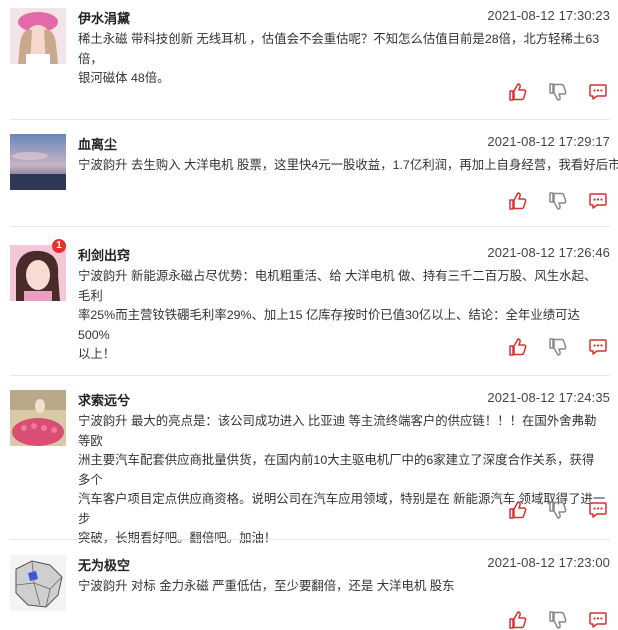 This screenshot has height=630, width=618. What do you see at coordinates (59, 246) in the screenshot?
I see `notification-badge: 1` at bounding box center [59, 246].